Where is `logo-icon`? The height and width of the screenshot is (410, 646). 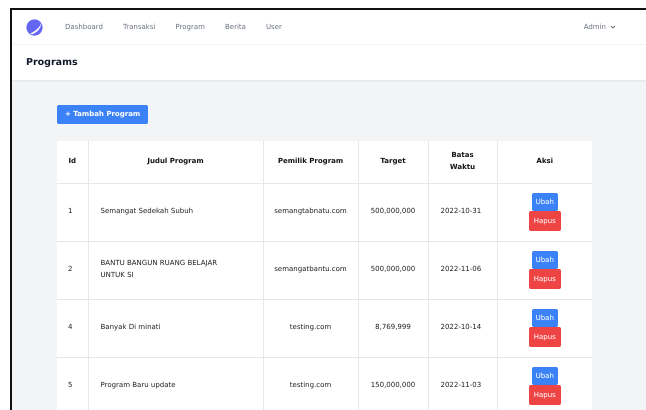 logo-icon is located at coordinates (34, 27).